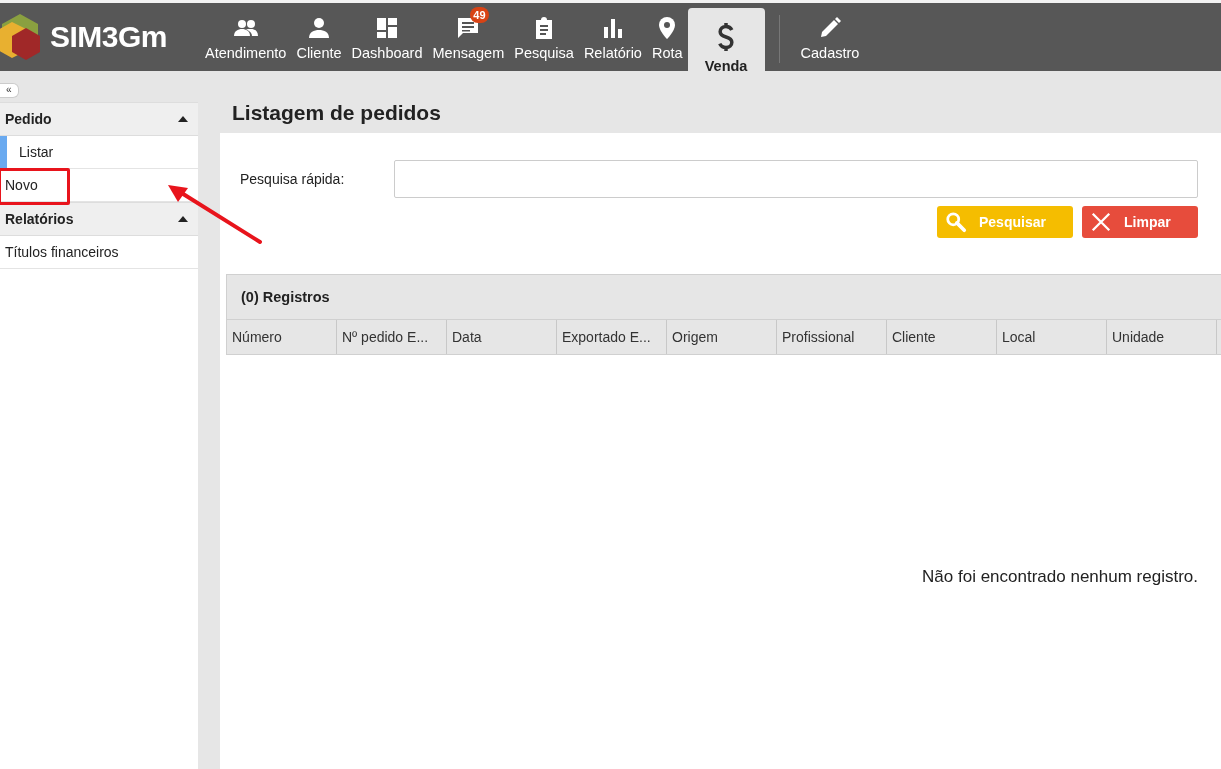 The height and width of the screenshot is (769, 1221). I want to click on column-header: Profissional, so click(832, 337).